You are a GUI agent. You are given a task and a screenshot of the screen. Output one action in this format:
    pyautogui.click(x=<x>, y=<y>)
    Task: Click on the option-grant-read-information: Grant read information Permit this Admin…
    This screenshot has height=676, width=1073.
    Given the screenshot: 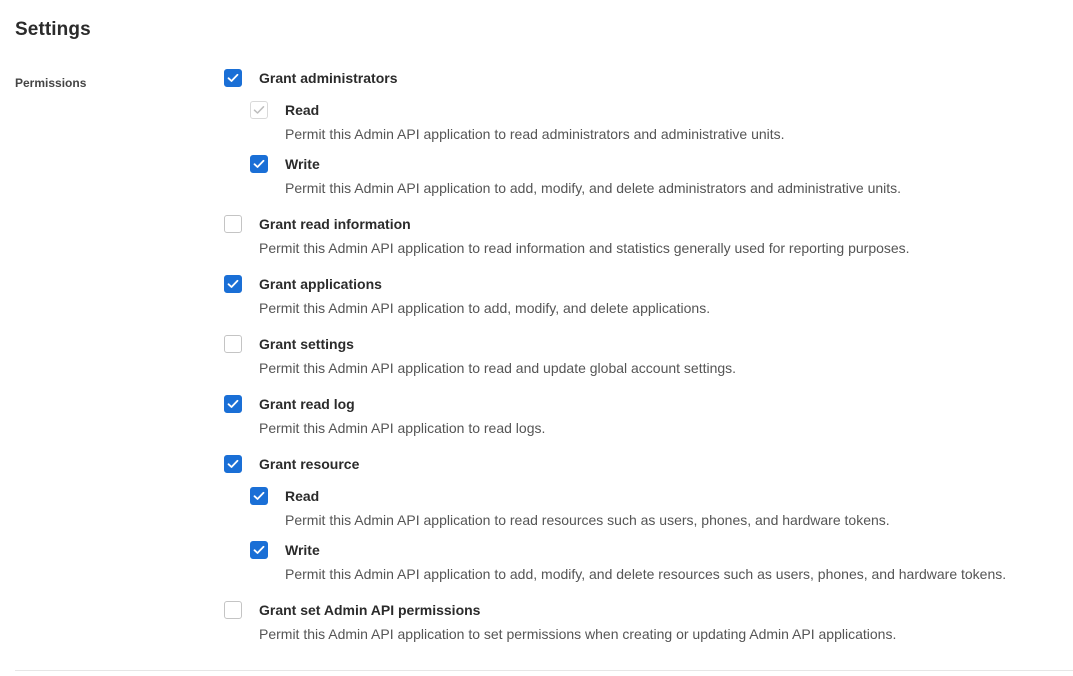 What is the action you would take?
    pyautogui.click(x=646, y=236)
    